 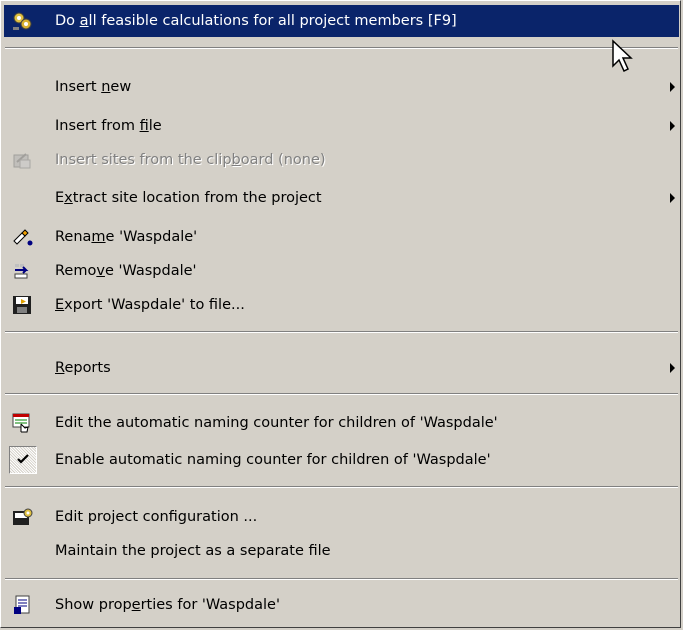 I want to click on menu-item-label: Maintain the project as a separate file, so click(x=193, y=551).